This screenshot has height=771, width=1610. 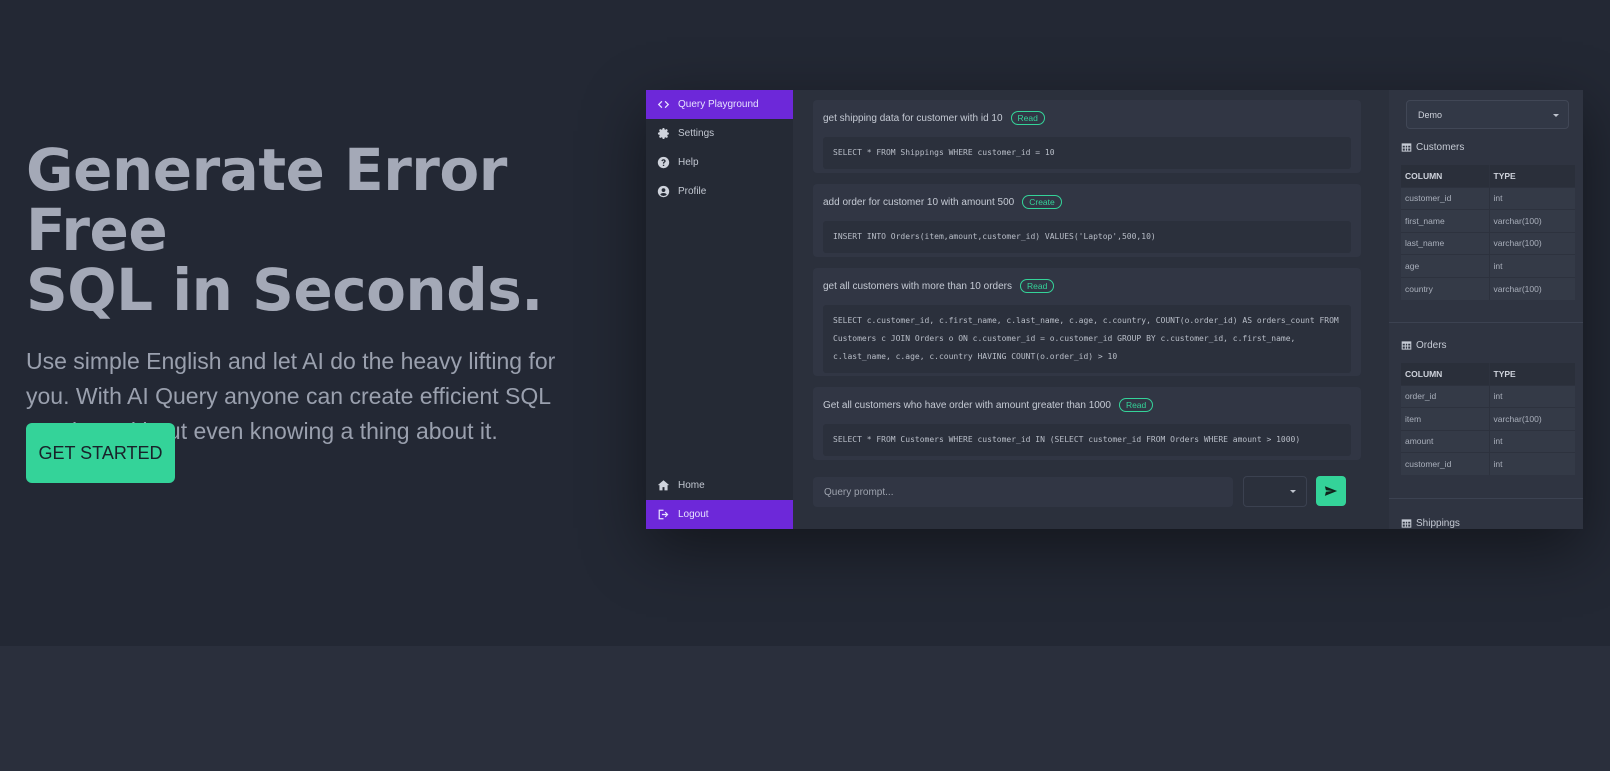 I want to click on gear-icon, so click(x=663, y=134).